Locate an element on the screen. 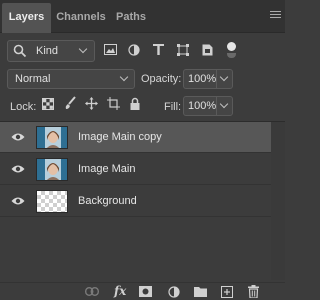  layer-row: Image Main copy is located at coordinates (135, 137).